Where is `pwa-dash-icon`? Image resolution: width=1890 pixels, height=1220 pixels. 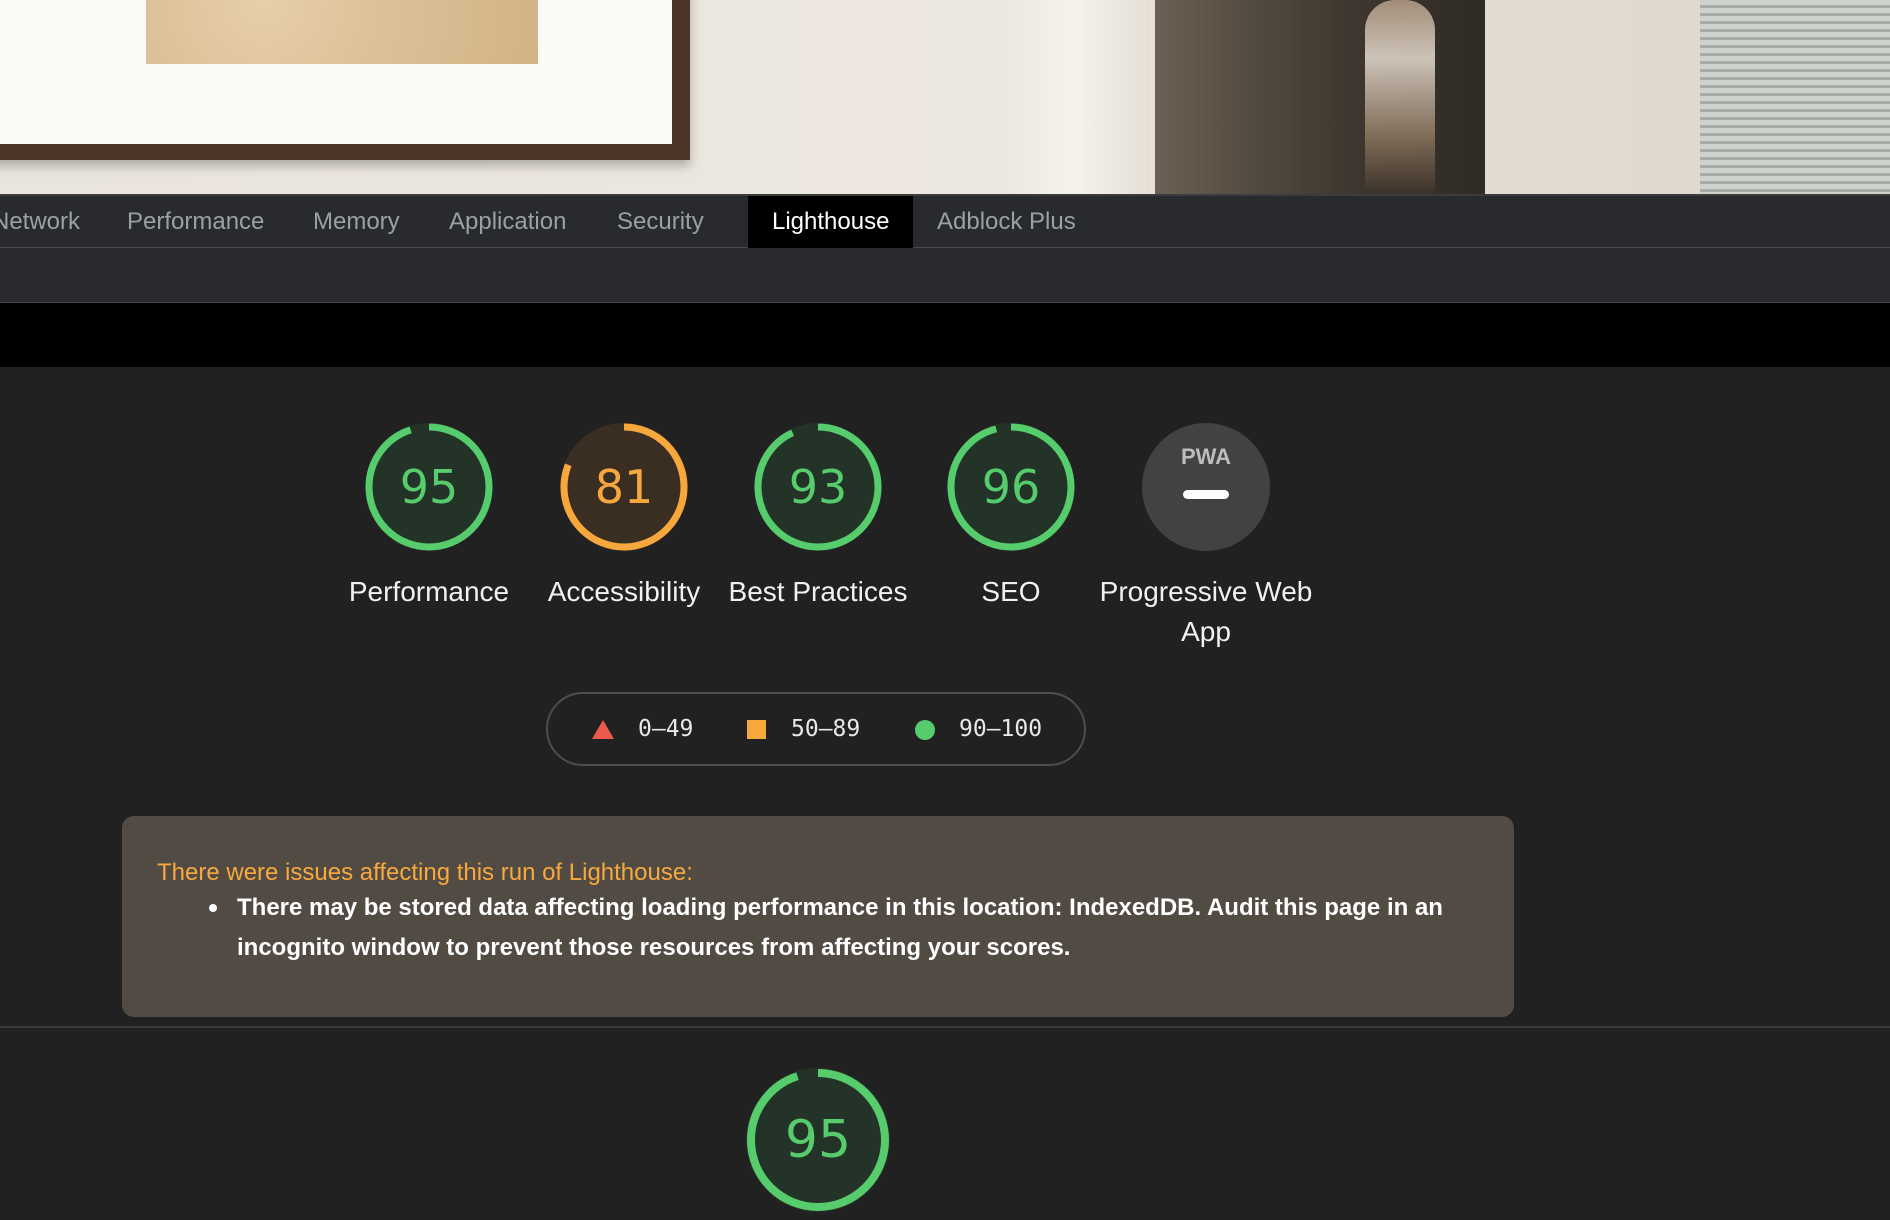
pwa-dash-icon is located at coordinates (1206, 494).